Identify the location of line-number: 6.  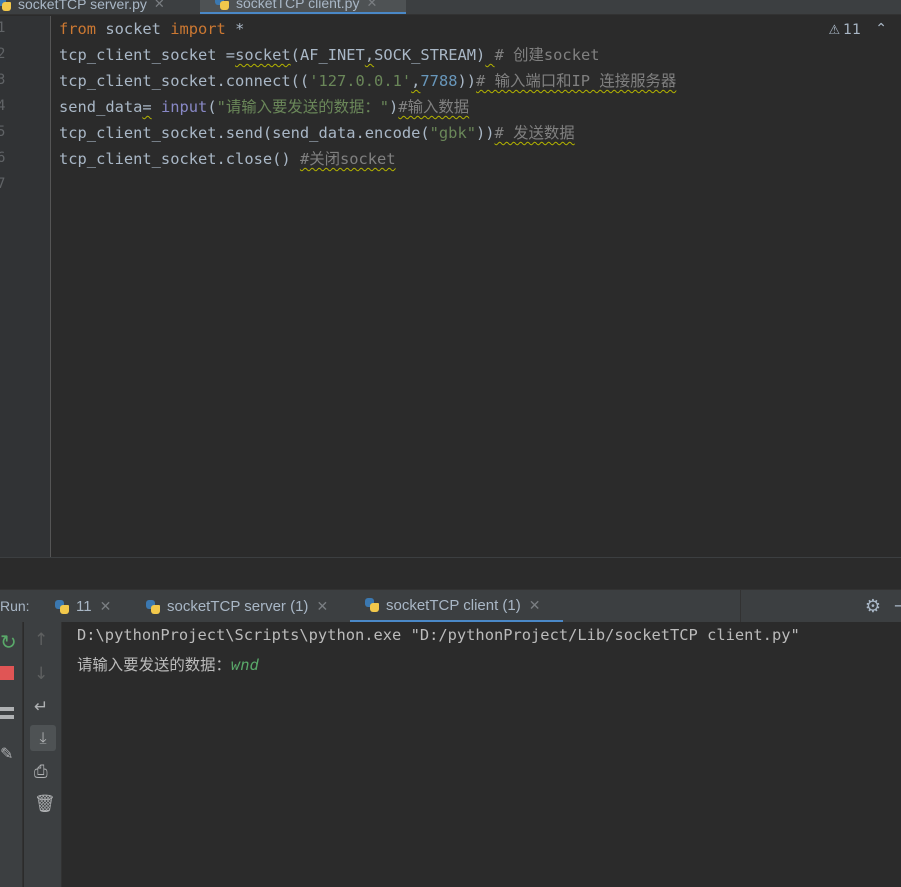
(3, 158).